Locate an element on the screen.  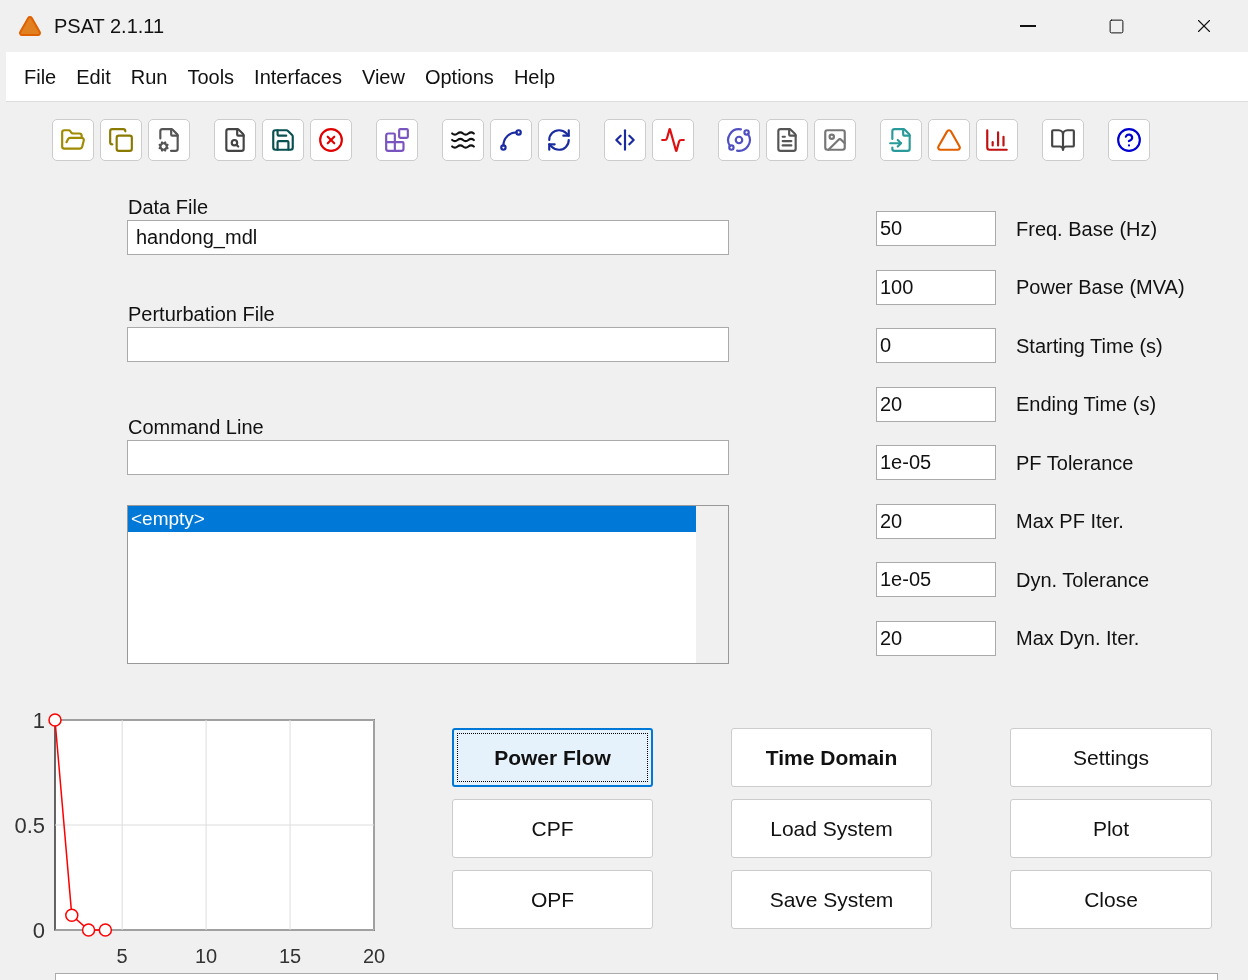
book-icon is located at coordinates (1063, 140).